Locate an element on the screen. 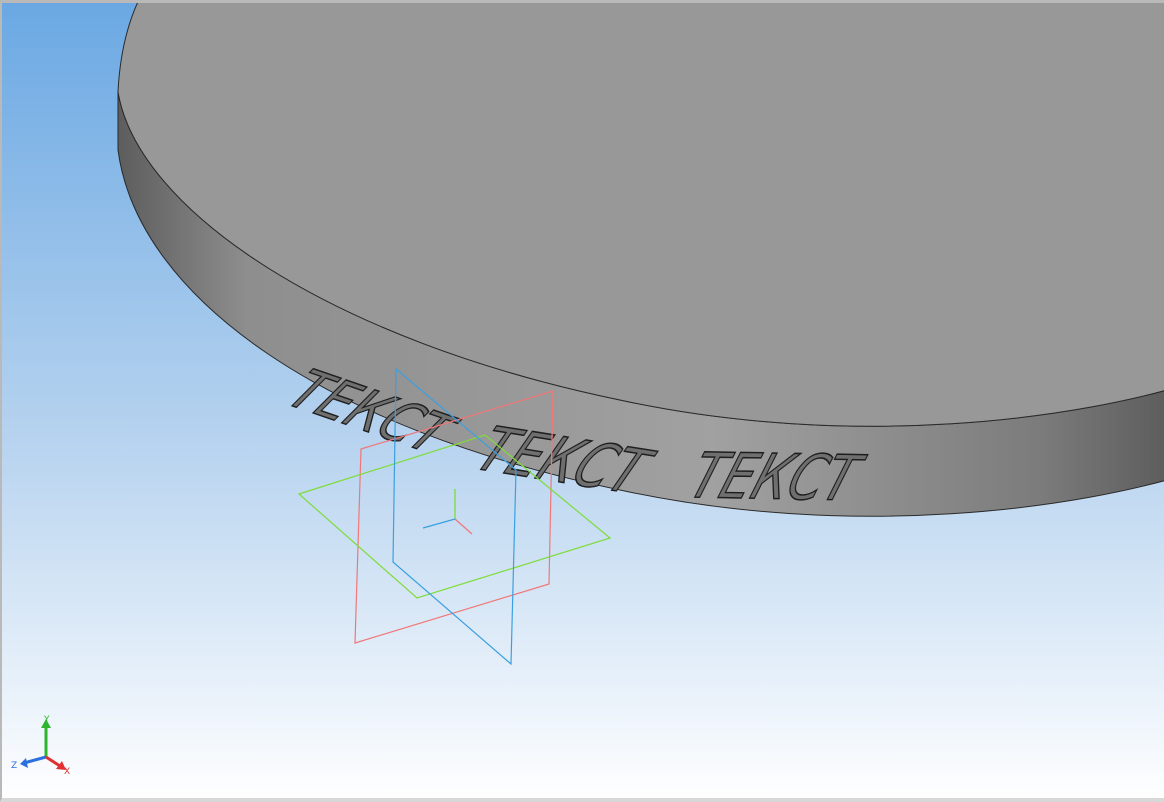  triad-x-label: X is located at coordinates (67, 772).